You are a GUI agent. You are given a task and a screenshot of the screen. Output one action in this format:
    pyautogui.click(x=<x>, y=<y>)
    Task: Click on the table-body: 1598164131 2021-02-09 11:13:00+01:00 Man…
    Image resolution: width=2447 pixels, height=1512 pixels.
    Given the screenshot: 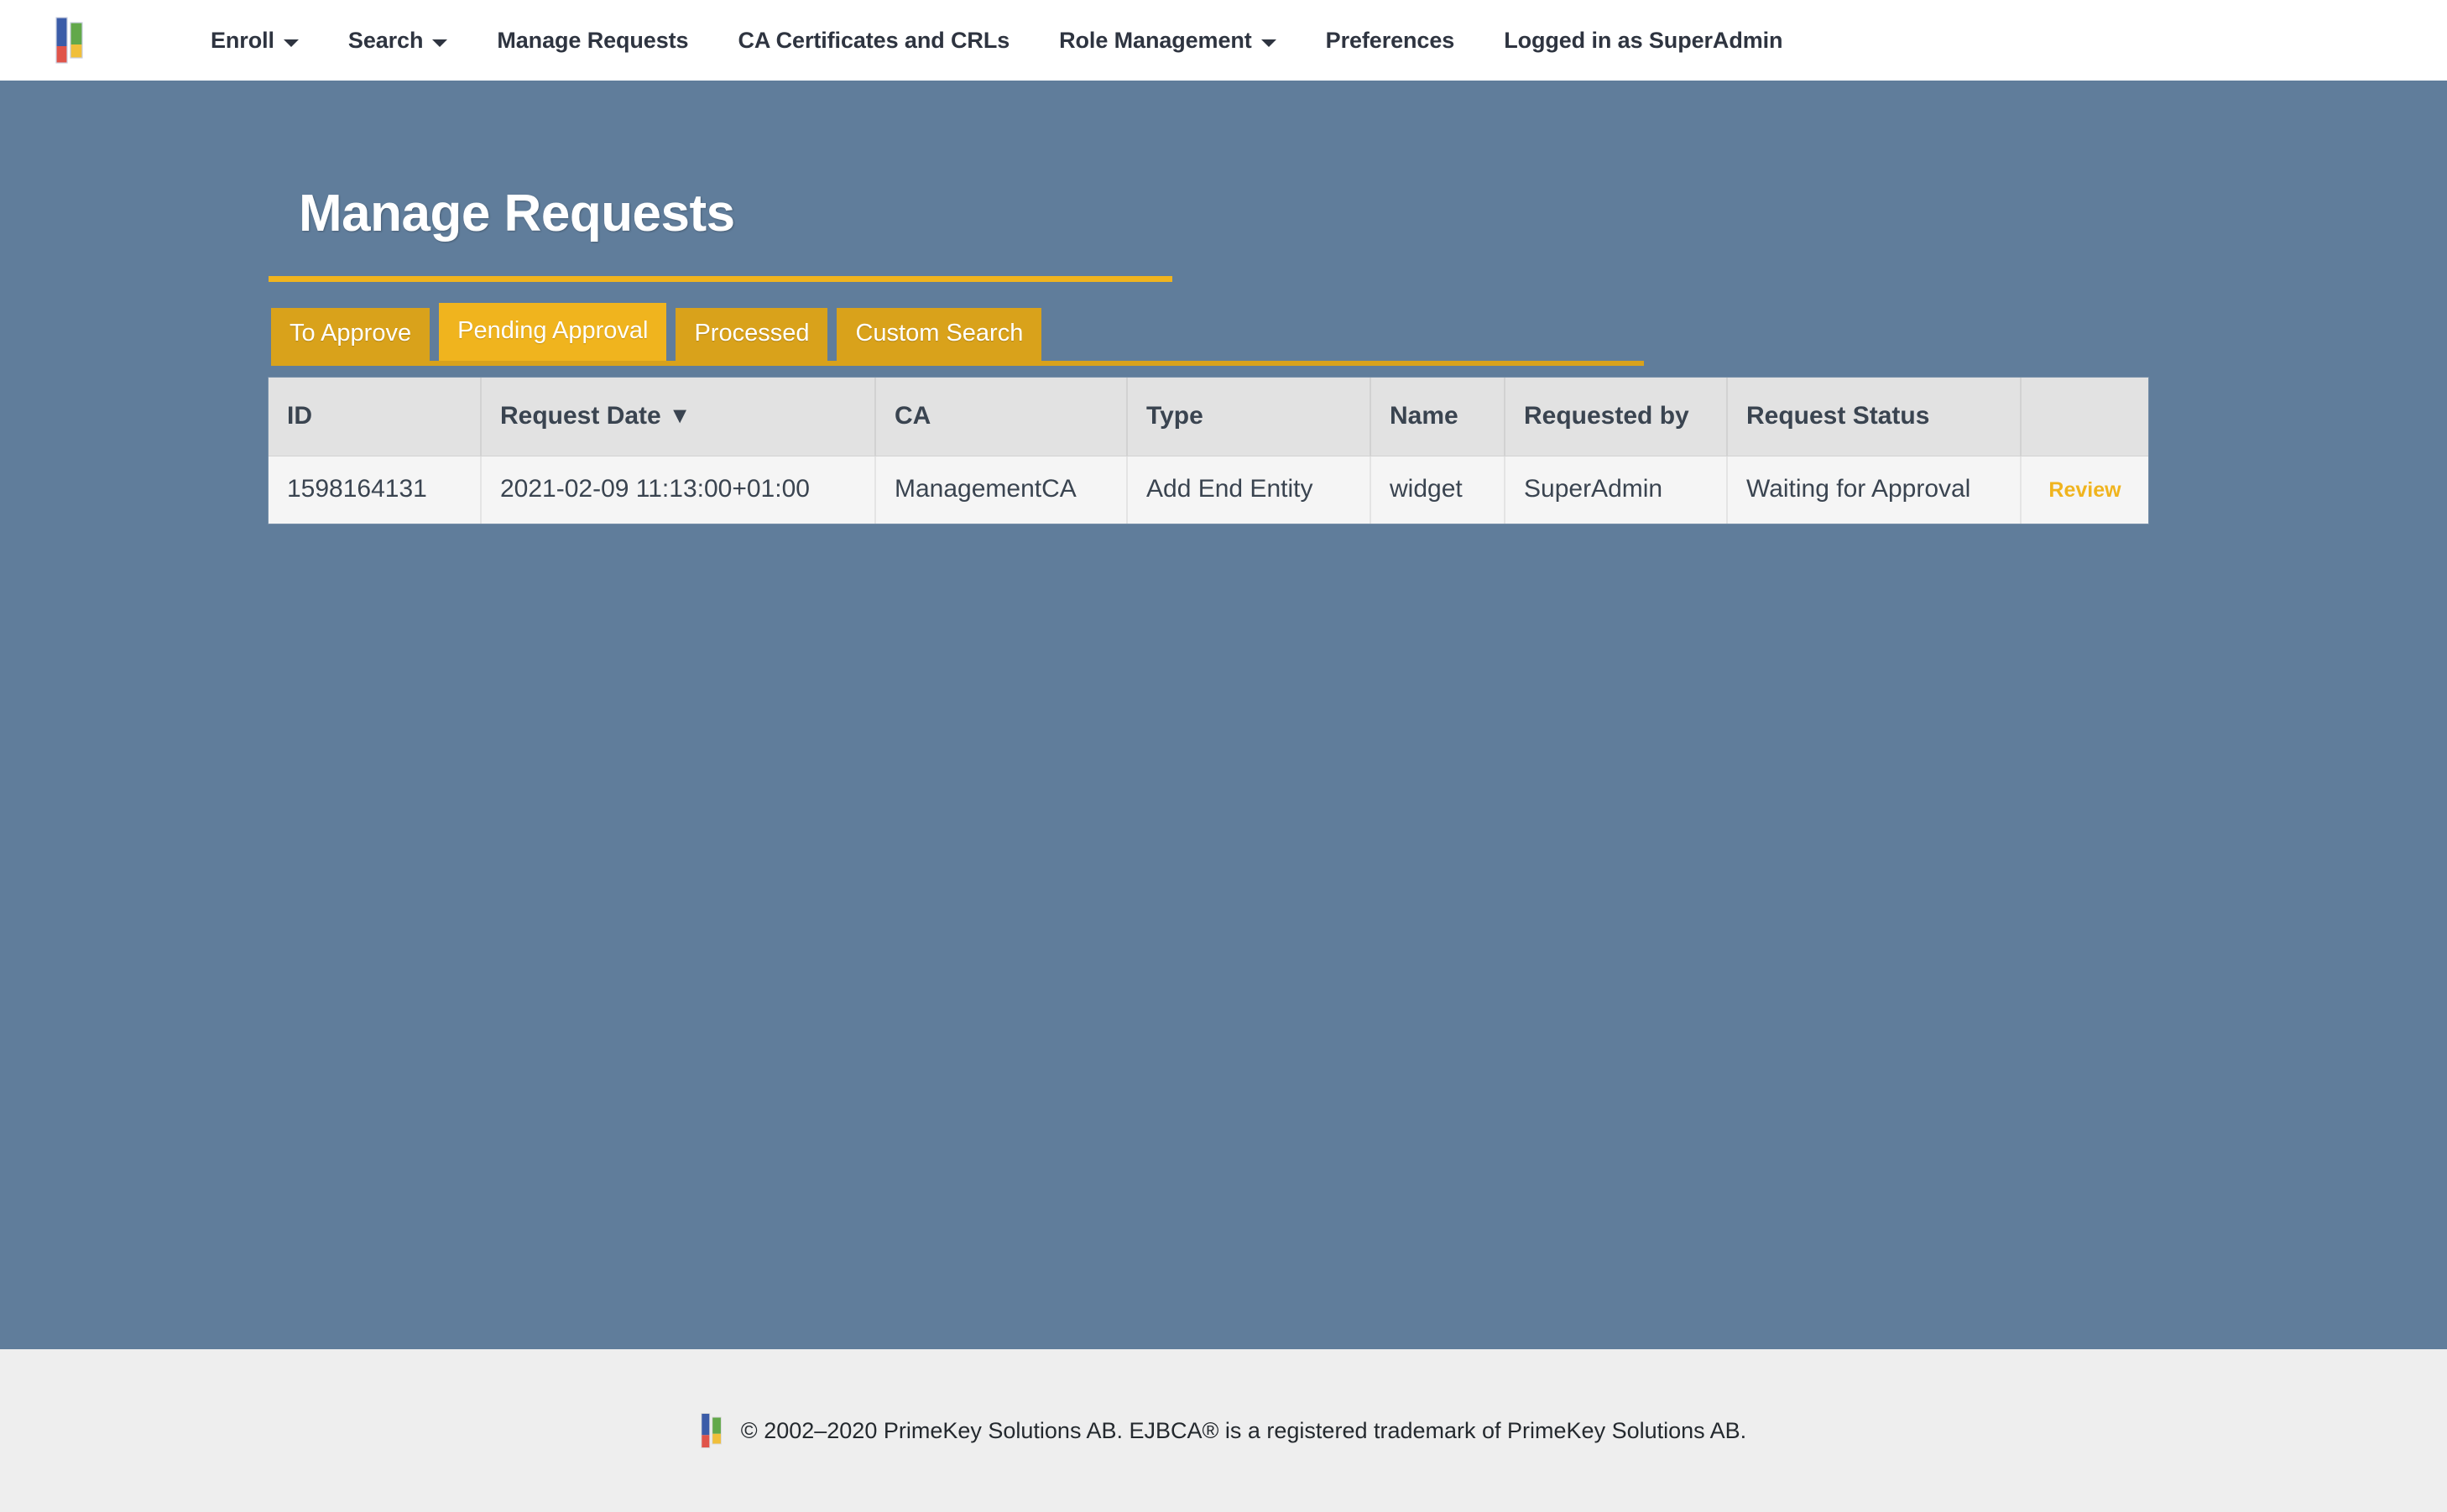 What is the action you would take?
    pyautogui.click(x=1208, y=490)
    